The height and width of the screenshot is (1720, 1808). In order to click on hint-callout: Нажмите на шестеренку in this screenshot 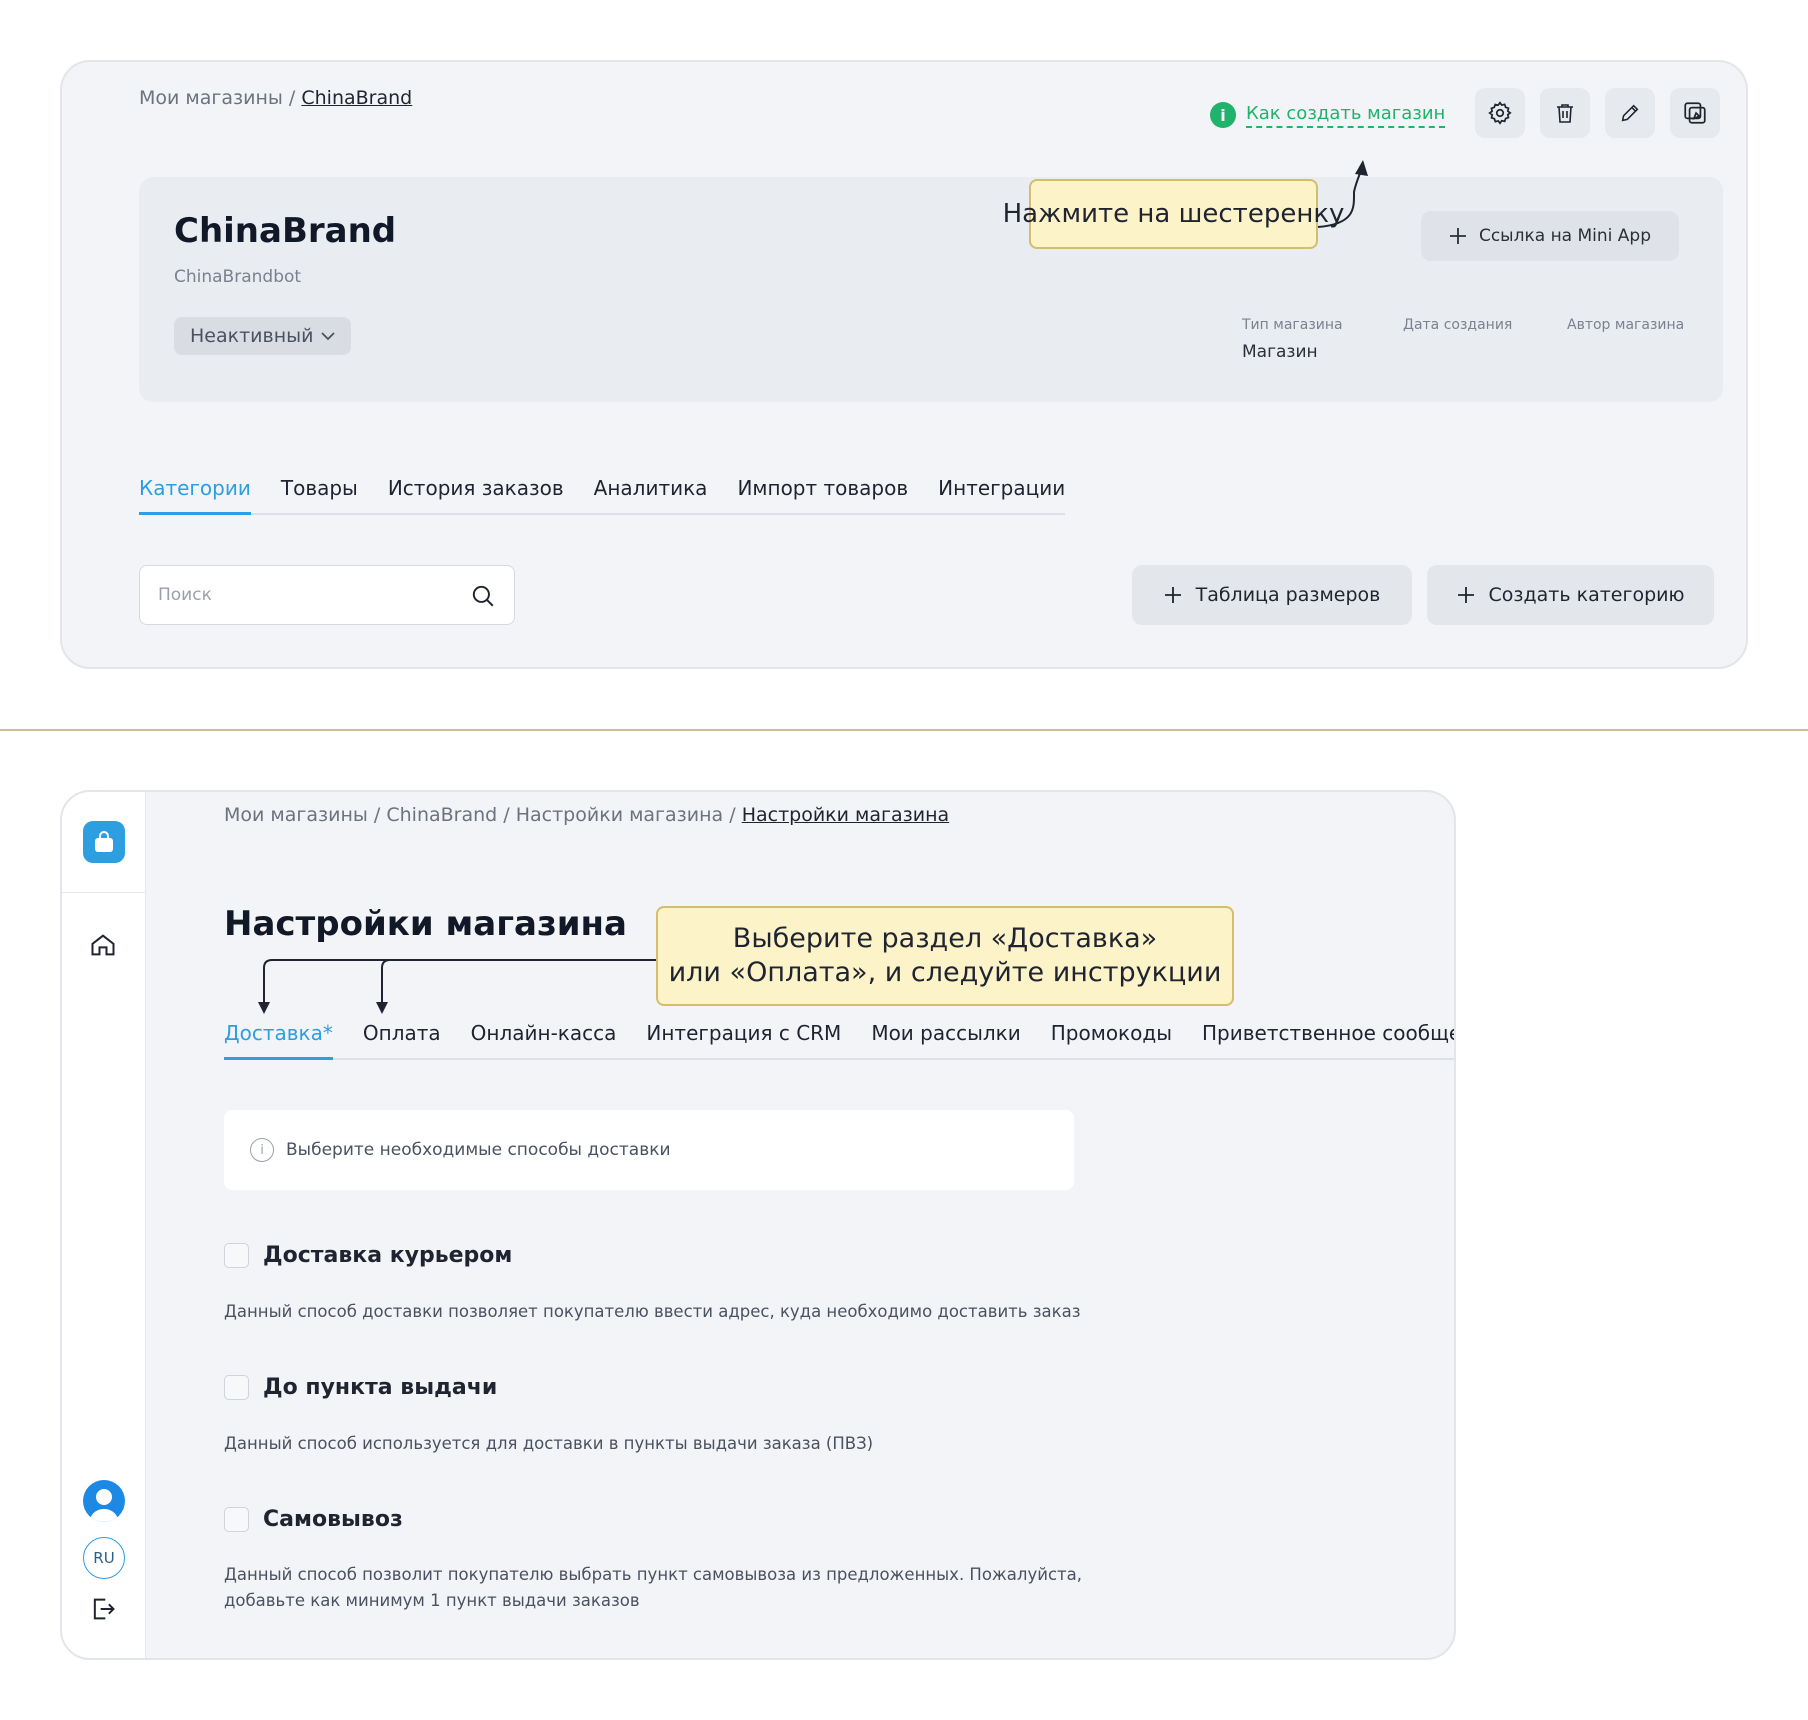, I will do `click(1173, 214)`.